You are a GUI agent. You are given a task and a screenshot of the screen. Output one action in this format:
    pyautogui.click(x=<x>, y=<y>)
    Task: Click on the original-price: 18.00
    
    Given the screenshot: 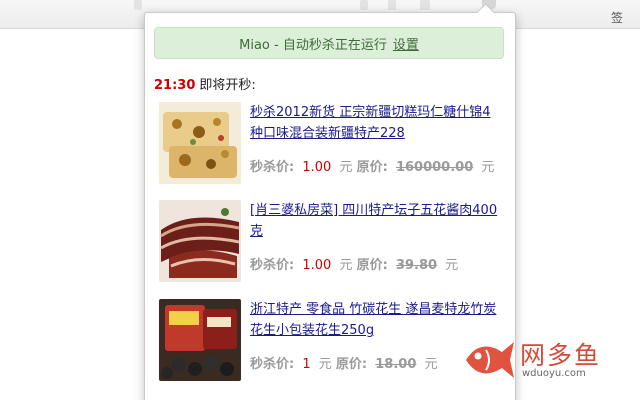 What is the action you would take?
    pyautogui.click(x=396, y=364)
    